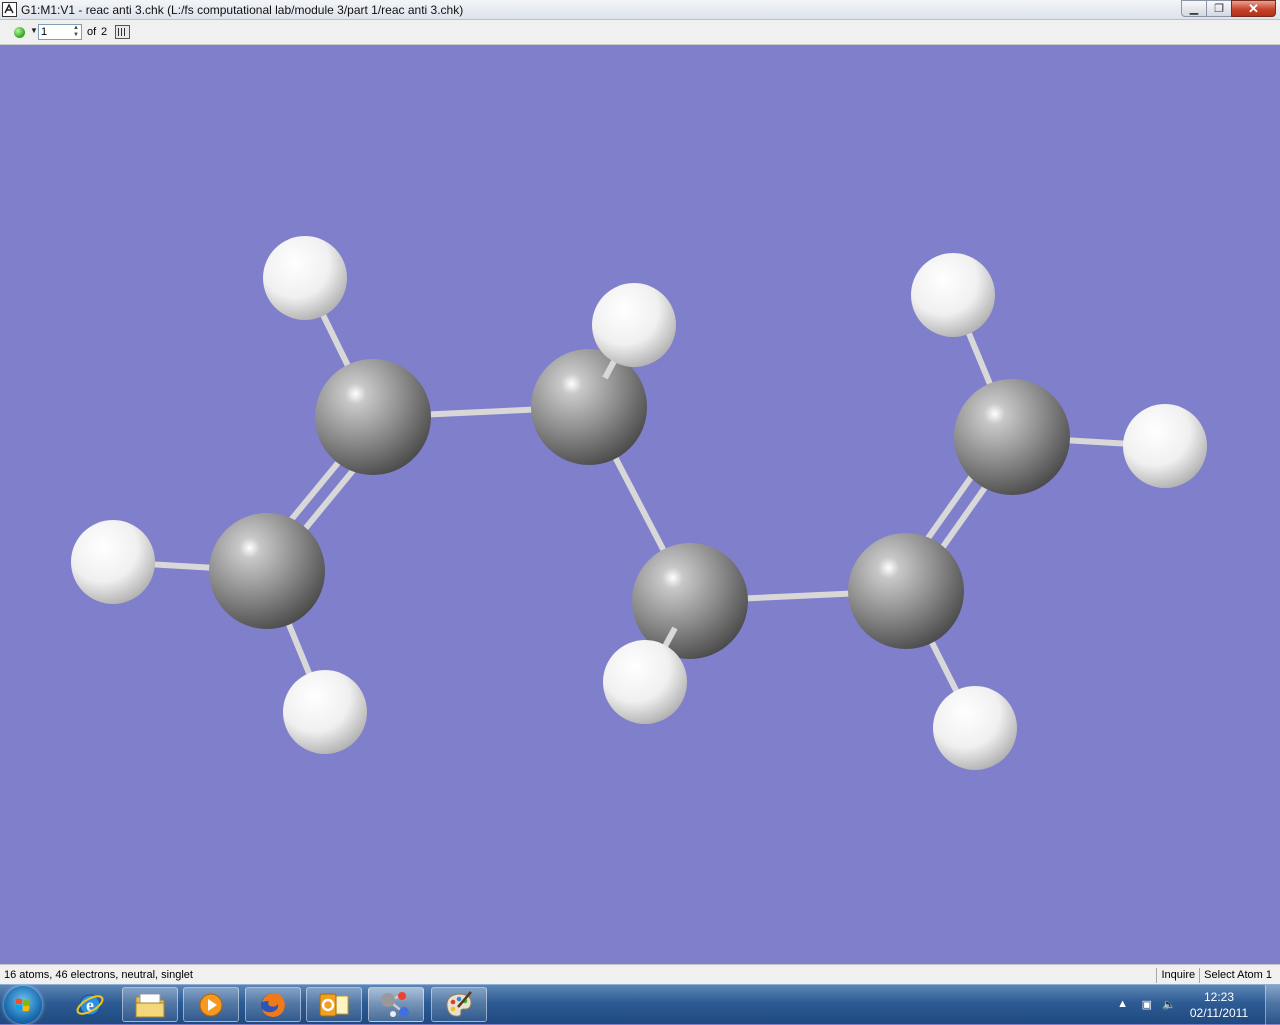  Describe the element at coordinates (19, 32) in the screenshot. I see `status-led-icon` at that location.